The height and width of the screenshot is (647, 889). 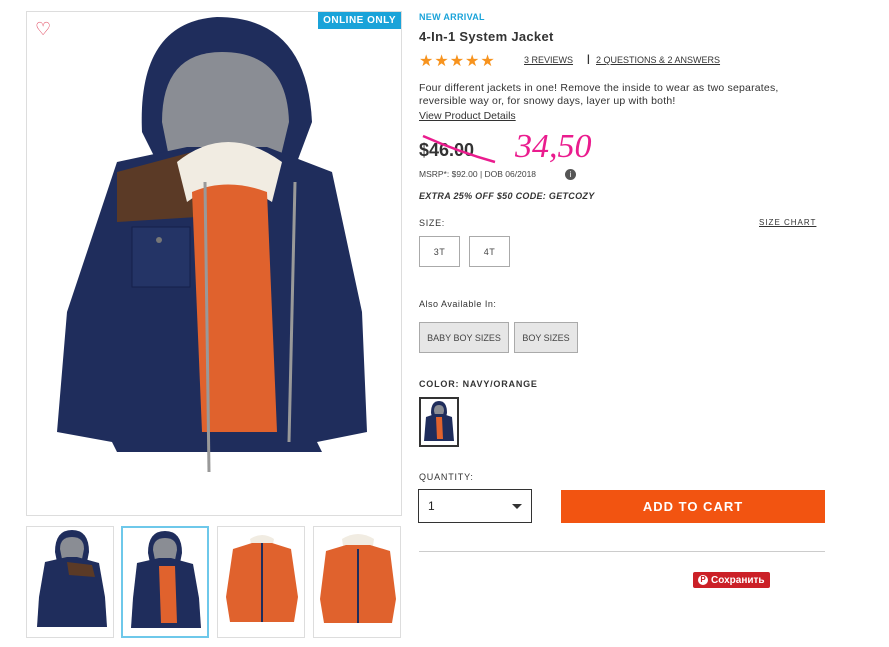 I want to click on color-label: COLOR: NAVY/ORANGE, so click(x=478, y=384).